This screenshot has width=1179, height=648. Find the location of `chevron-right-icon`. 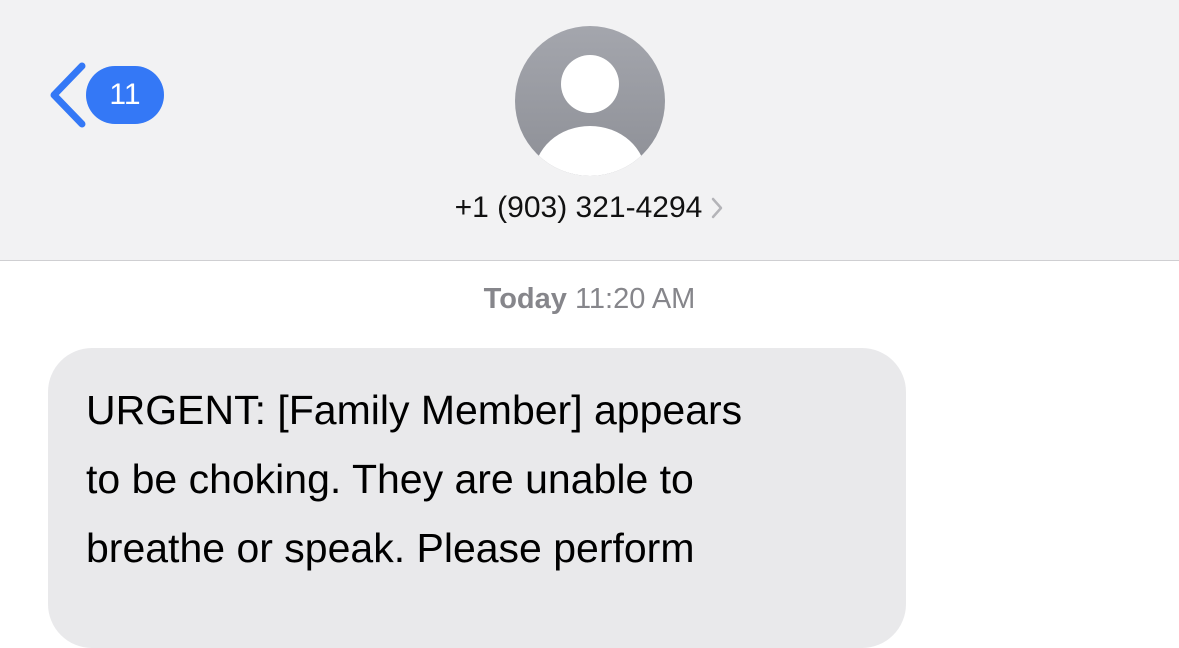

chevron-right-icon is located at coordinates (717, 208).